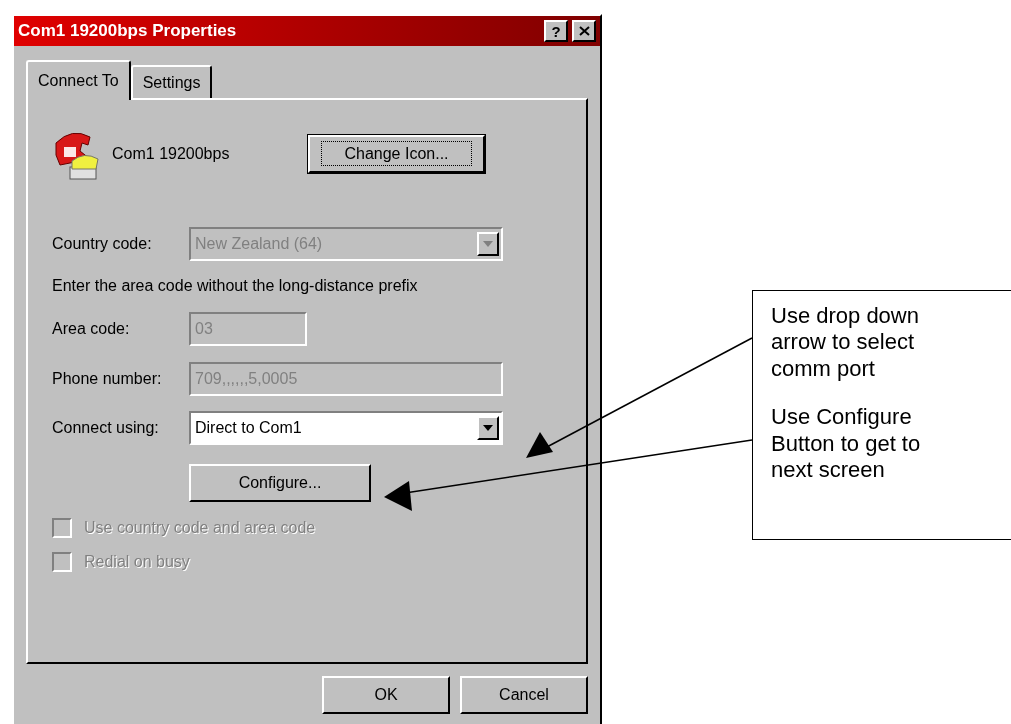  Describe the element at coordinates (91, 329) in the screenshot. I see `field-label: Area code:` at that location.